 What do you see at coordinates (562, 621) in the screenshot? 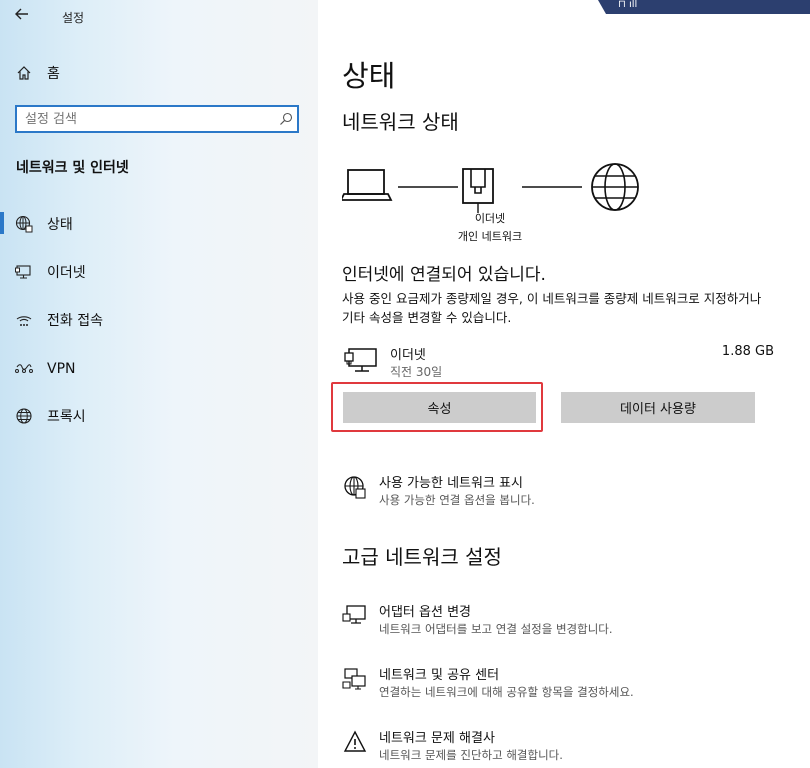
I see `change-adapter-options-link: 어댑터 옵션 변경 네트워크 어댑터를 보고 연결 설정을 변경합니다.` at bounding box center [562, 621].